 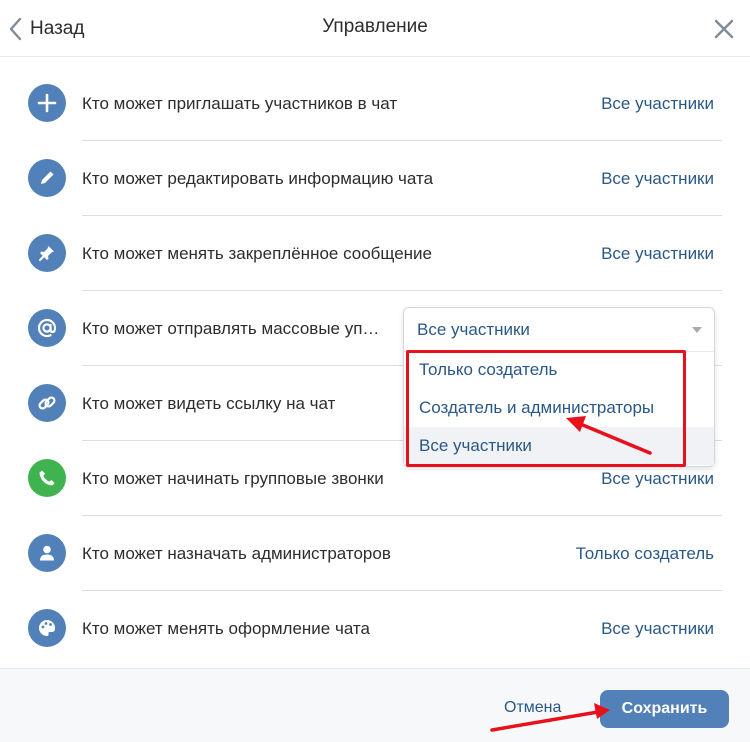 What do you see at coordinates (559, 370) in the screenshot?
I see `dropdown-option-creator-only: Только создатель` at bounding box center [559, 370].